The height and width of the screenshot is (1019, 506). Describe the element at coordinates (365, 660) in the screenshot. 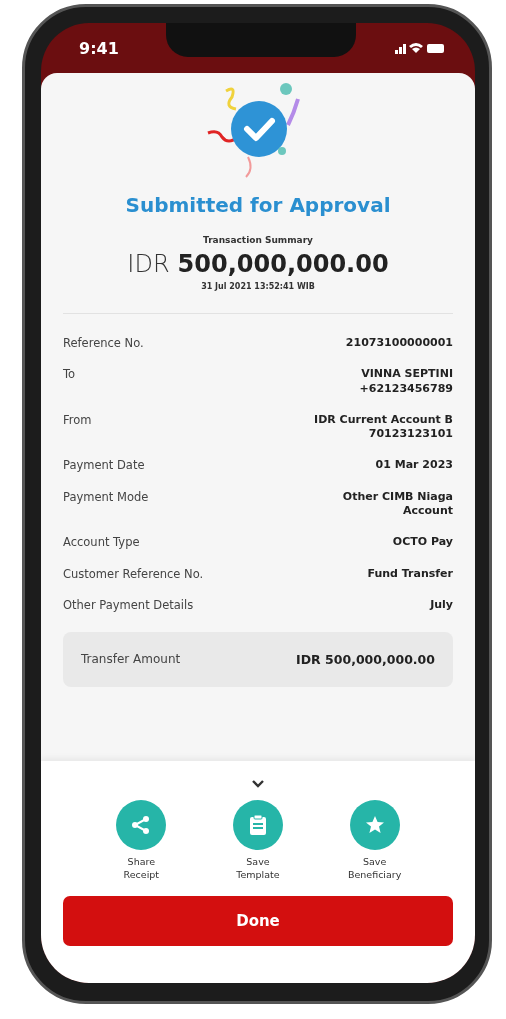

I see `total-value: IDR 500,000,000.00` at that location.